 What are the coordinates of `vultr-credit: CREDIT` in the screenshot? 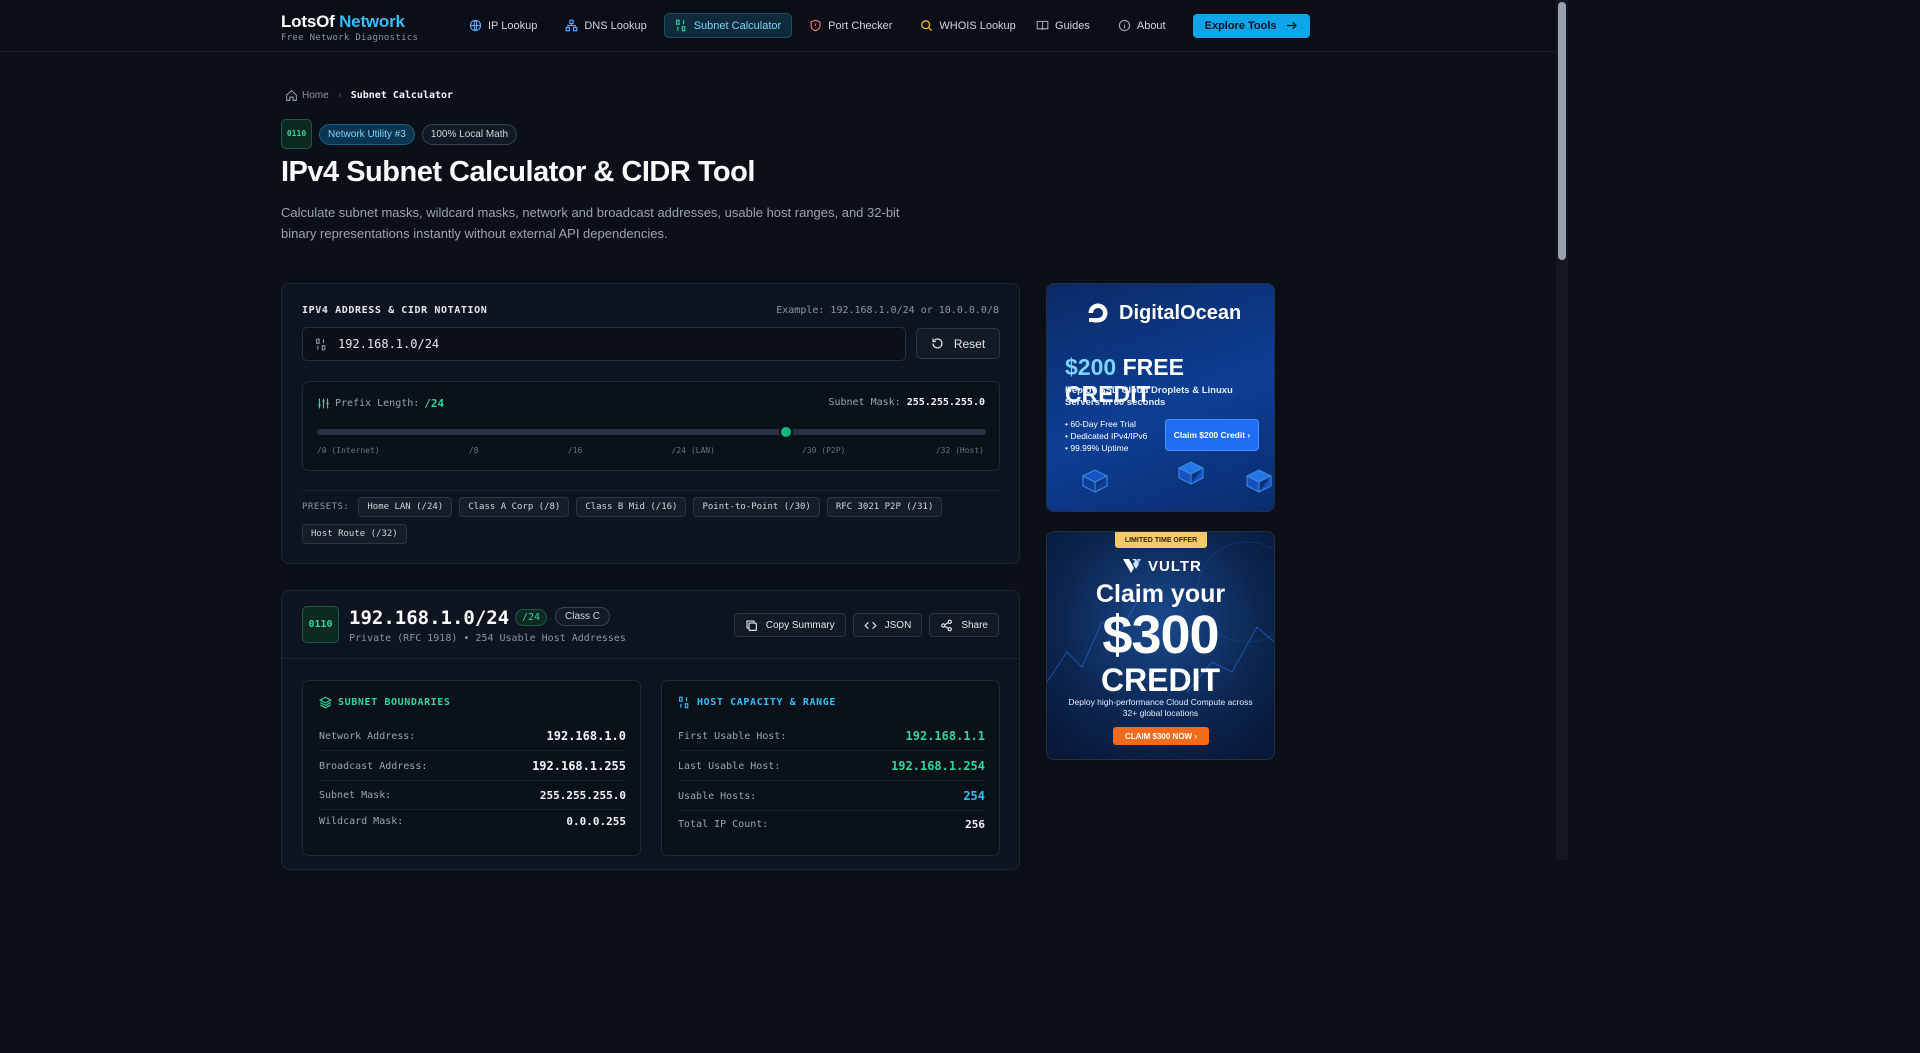 It's located at (1160, 680).